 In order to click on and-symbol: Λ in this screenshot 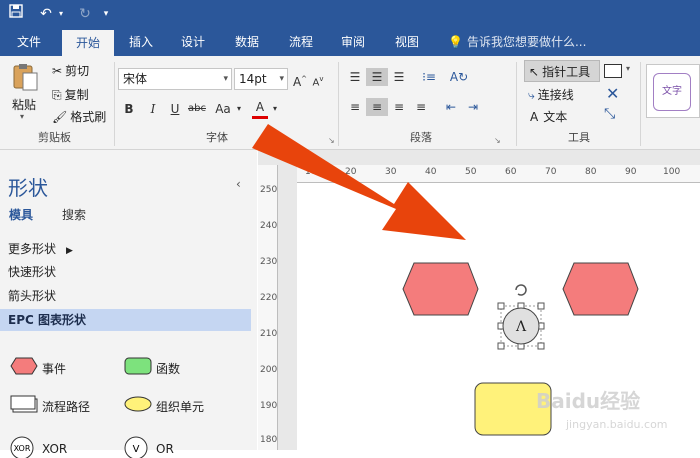, I will do `click(521, 327)`.